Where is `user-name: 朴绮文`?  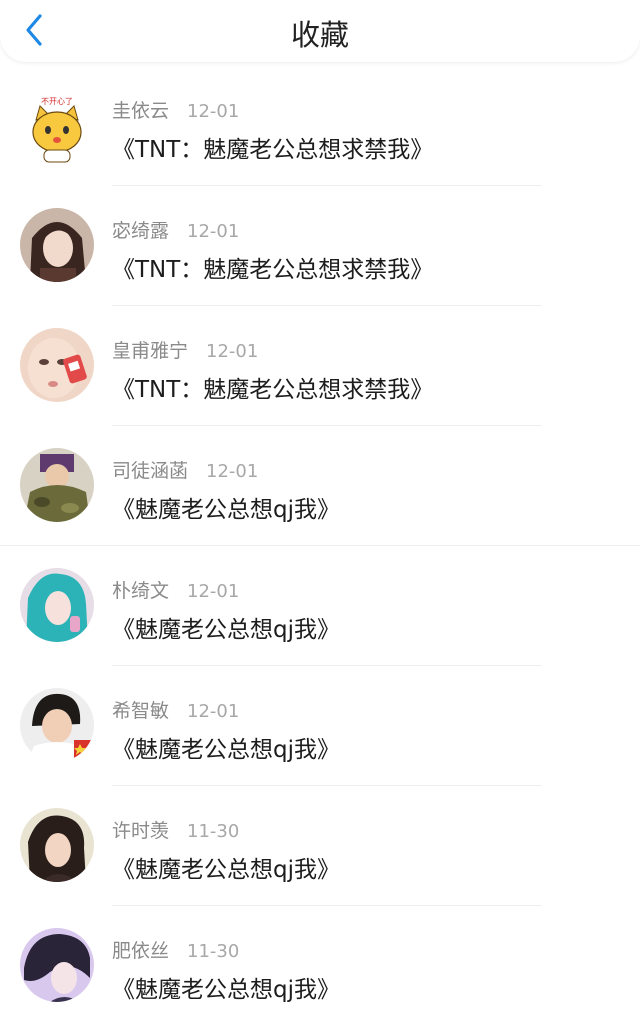 user-name: 朴绮文 is located at coordinates (141, 591).